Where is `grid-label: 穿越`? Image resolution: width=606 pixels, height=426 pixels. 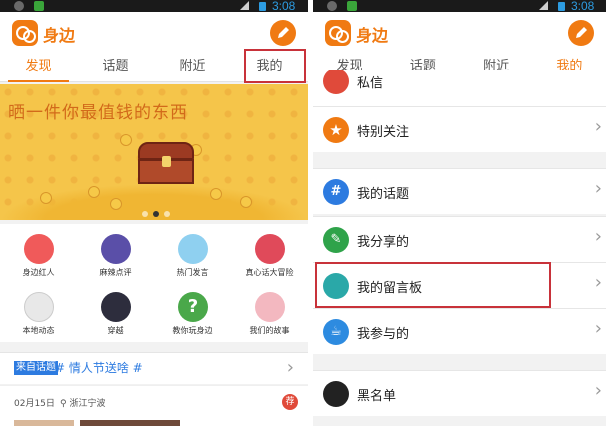 grid-label: 穿越 is located at coordinates (115, 330).